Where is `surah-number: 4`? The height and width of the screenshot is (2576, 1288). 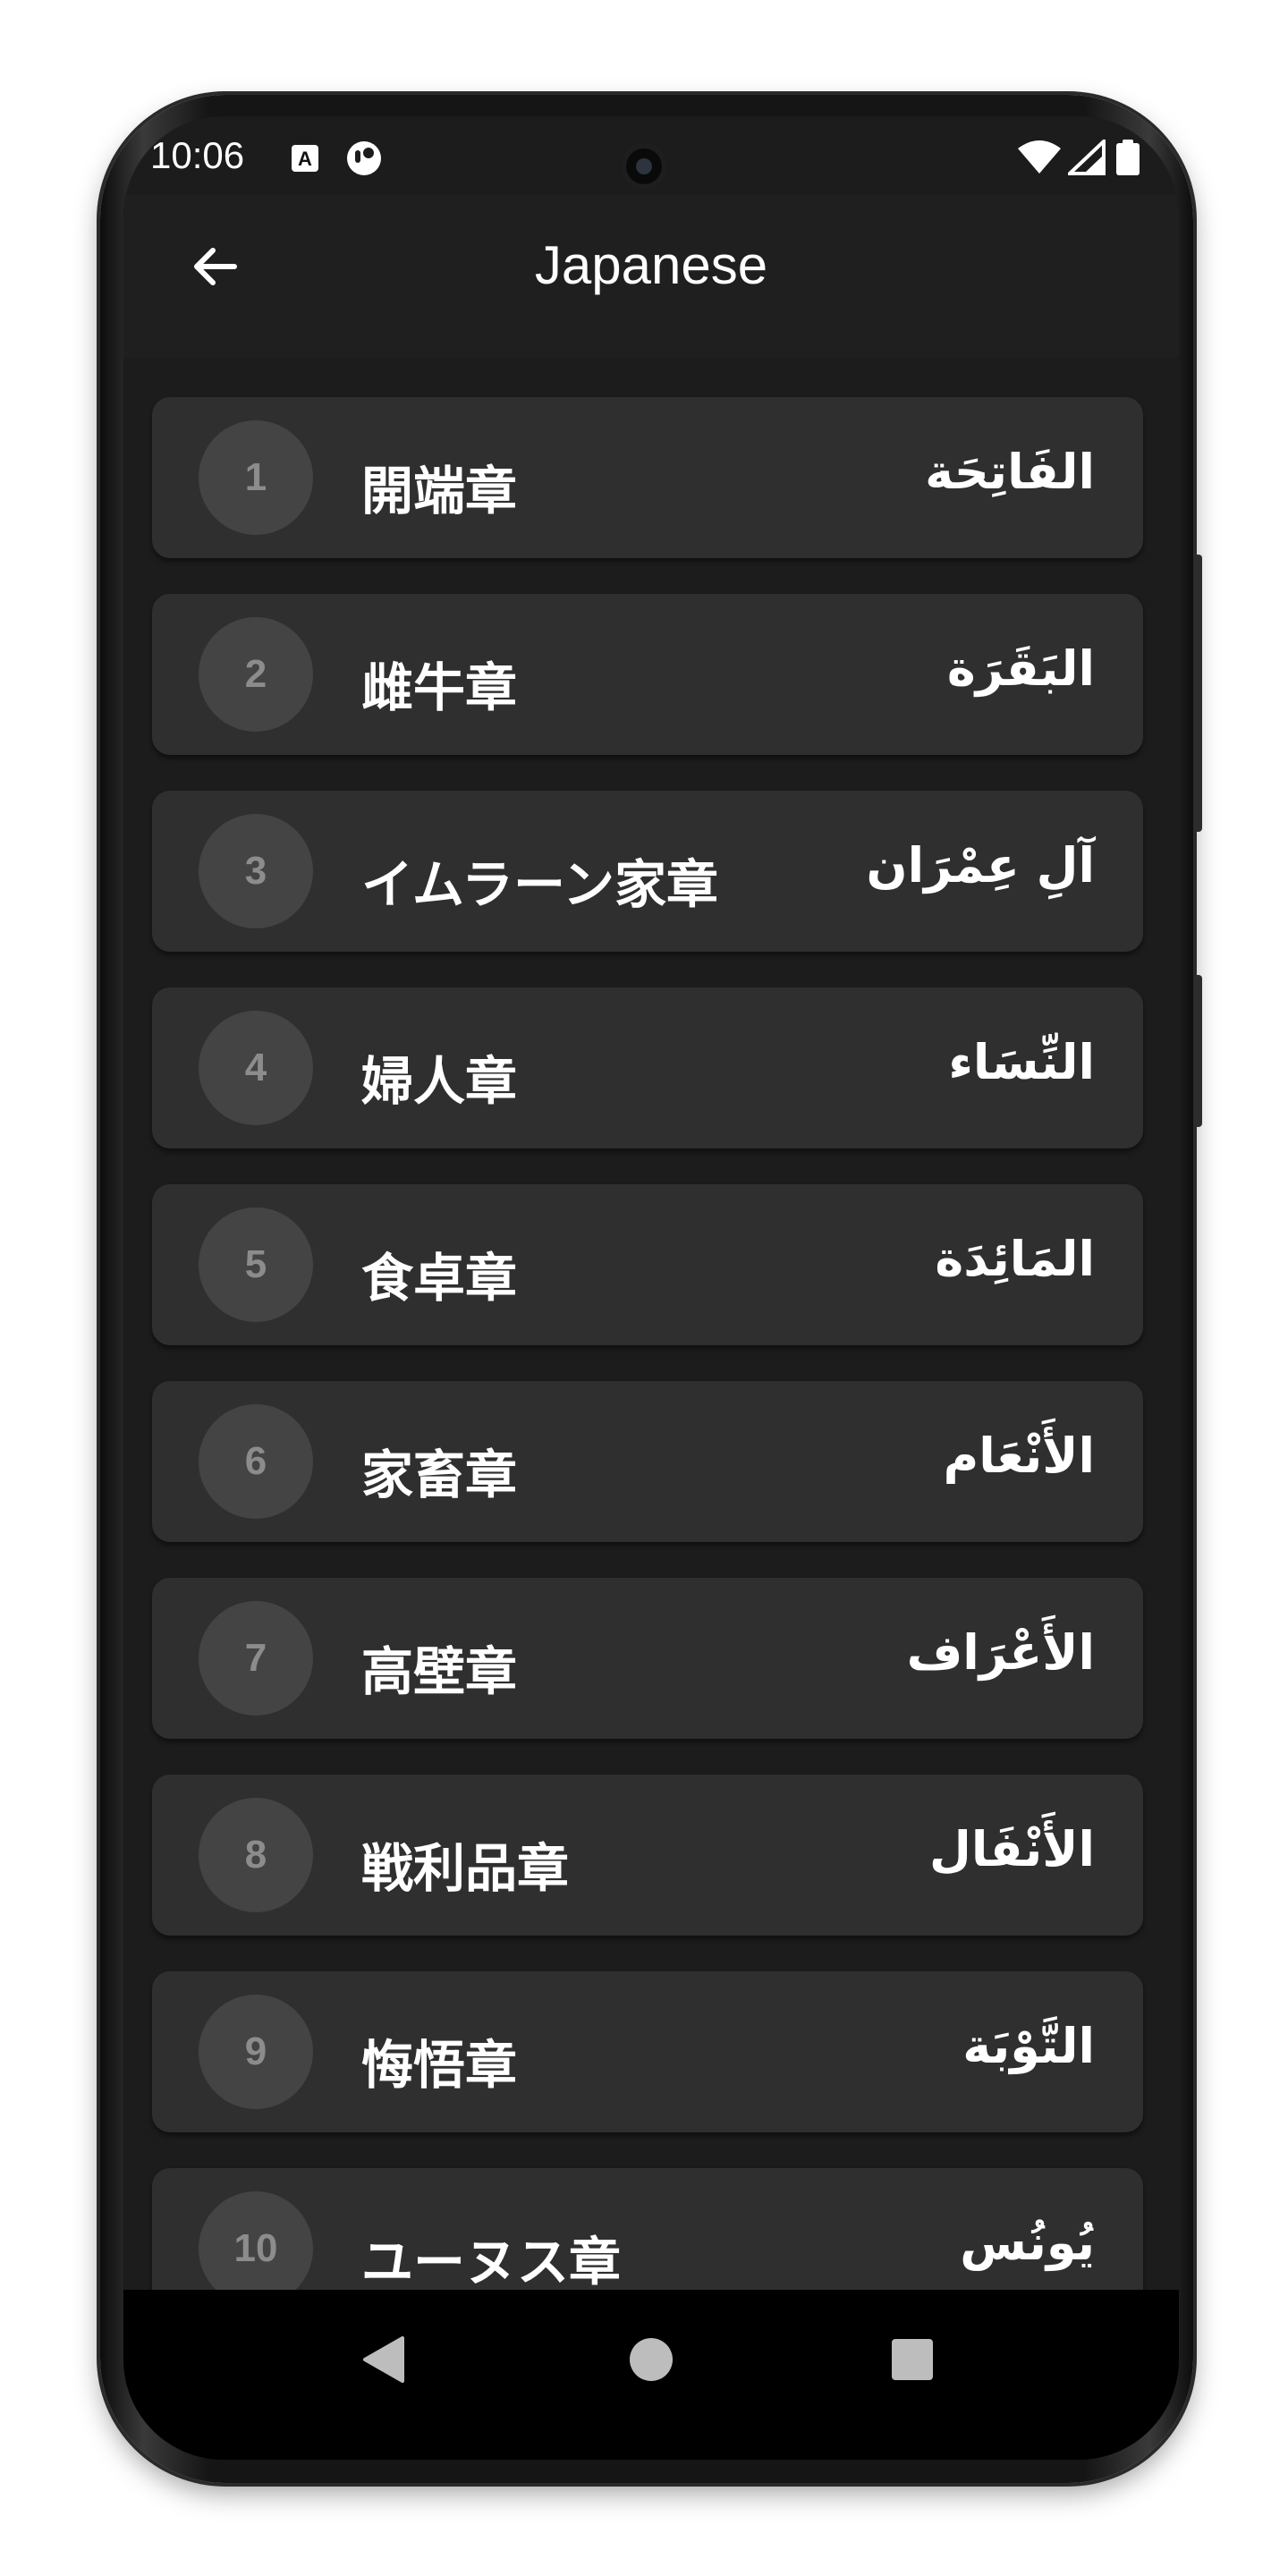 surah-number: 4 is located at coordinates (256, 1068).